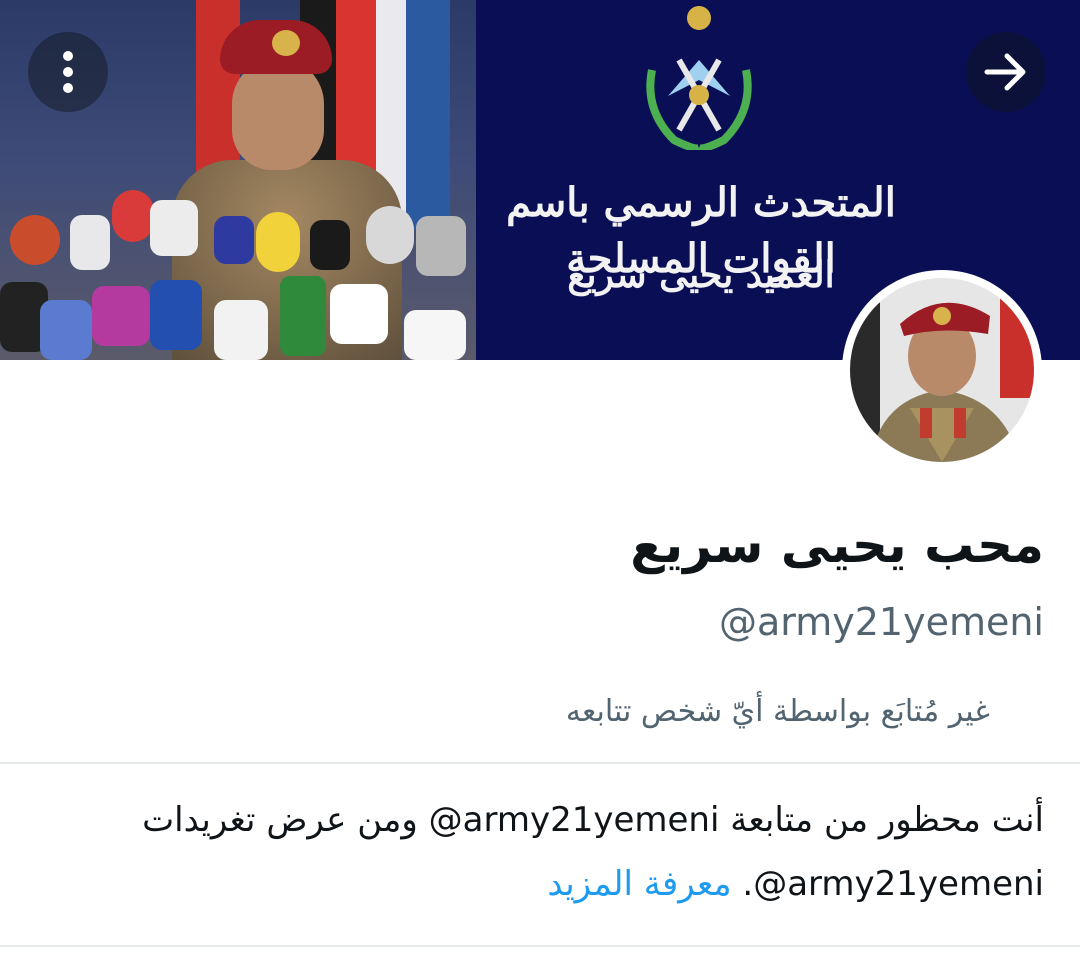 This screenshot has width=1080, height=970. I want to click on armed-forces-emblem-icon, so click(699, 78).